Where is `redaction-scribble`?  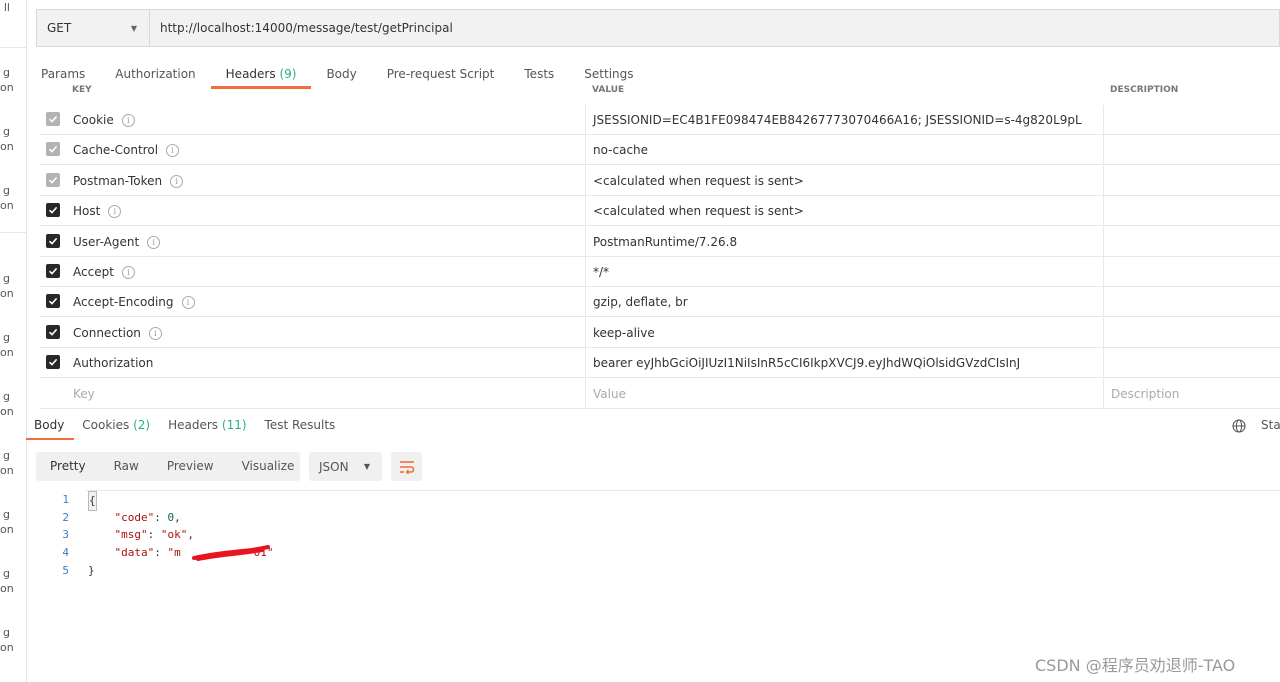
redaction-scribble is located at coordinates (231, 553).